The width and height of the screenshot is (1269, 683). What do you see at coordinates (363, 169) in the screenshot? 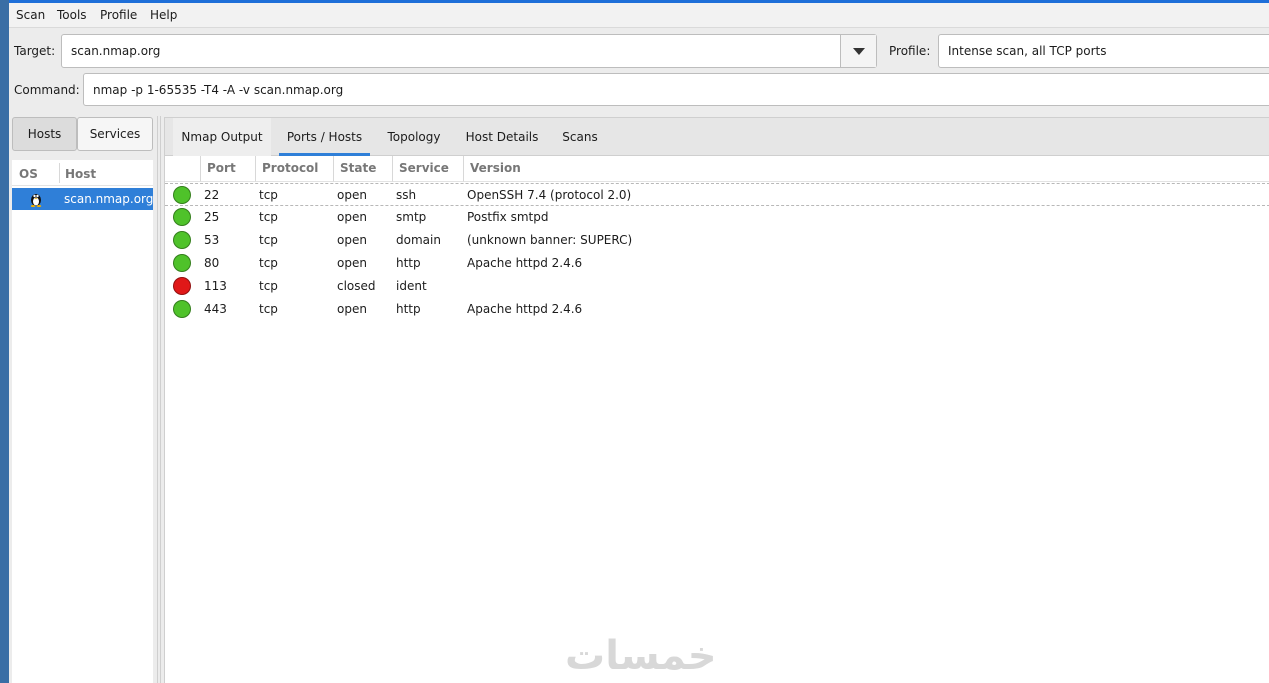
I see `state-column-header: State` at bounding box center [363, 169].